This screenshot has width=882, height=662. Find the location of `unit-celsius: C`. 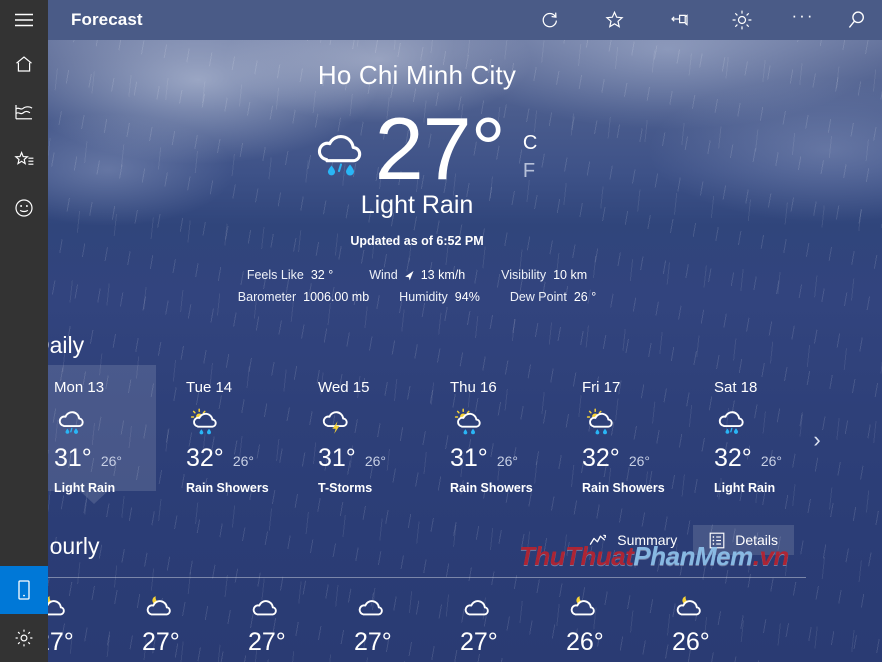

unit-celsius: C is located at coordinates (530, 143).